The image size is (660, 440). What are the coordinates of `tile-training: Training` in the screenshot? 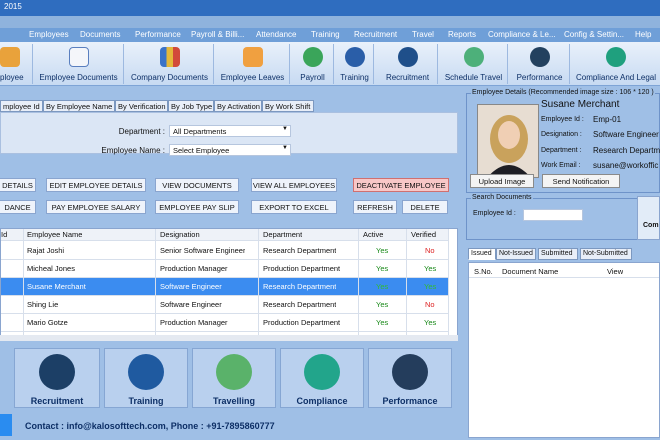 It's located at (146, 378).